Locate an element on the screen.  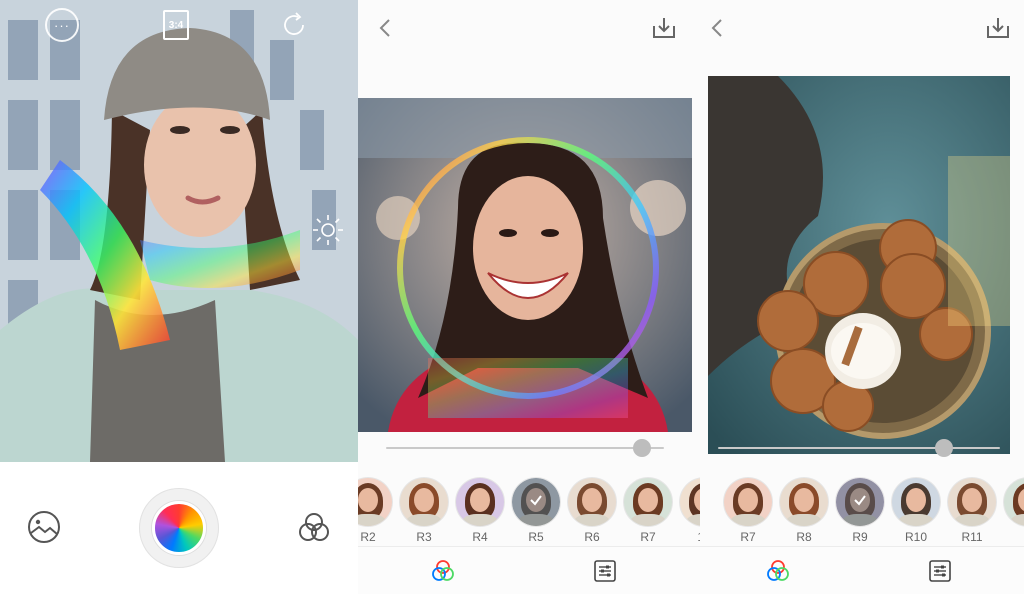
filter-thumbnail-strip: R2 R3 R4 R5 R6 R7 16 is located at coordinates (529, 512).